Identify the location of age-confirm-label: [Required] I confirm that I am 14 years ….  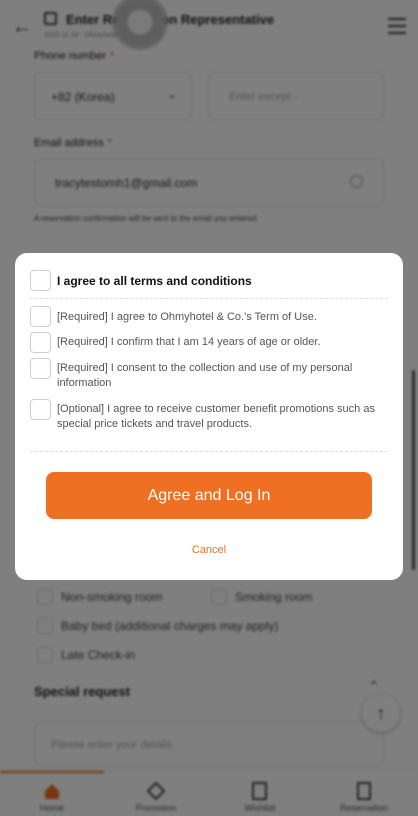
(189, 342).